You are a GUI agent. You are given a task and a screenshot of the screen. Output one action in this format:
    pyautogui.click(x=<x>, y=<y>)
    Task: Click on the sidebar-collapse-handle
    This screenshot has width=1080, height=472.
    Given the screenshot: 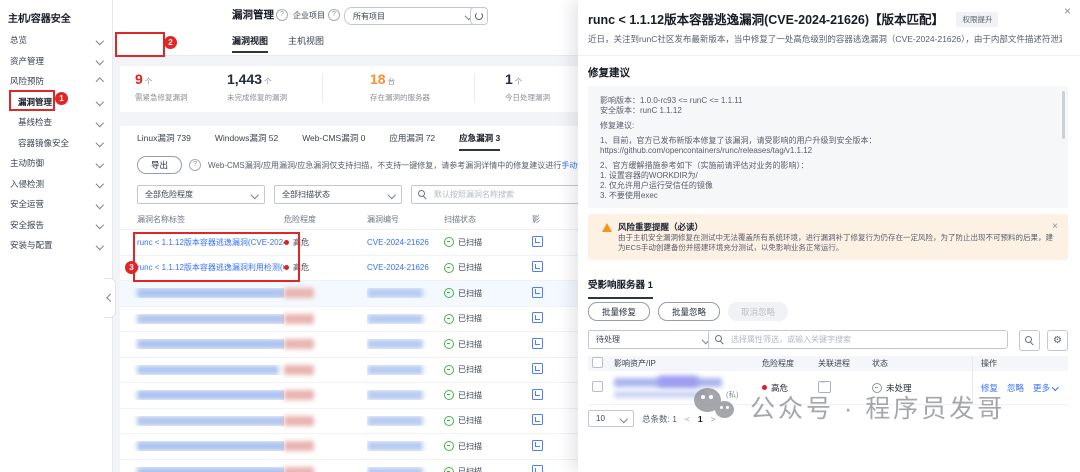 What is the action you would take?
    pyautogui.click(x=110, y=298)
    